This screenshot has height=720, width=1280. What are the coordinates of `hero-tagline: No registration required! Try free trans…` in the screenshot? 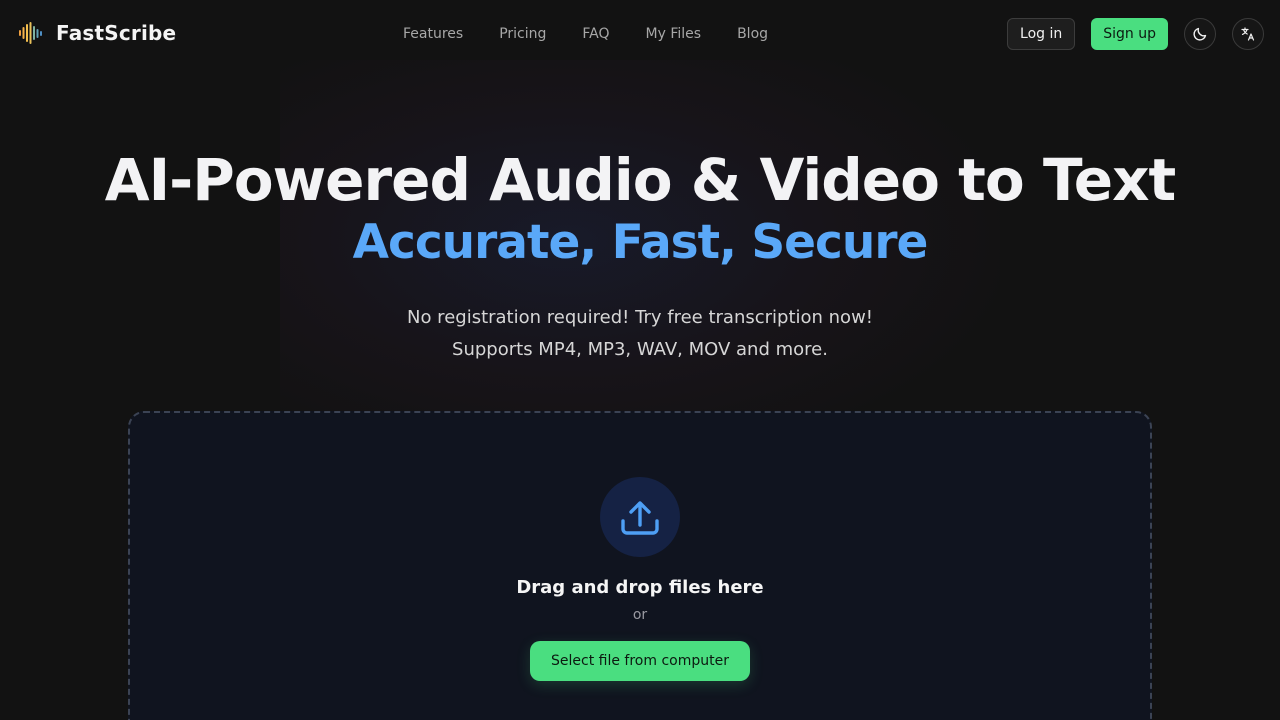 It's located at (640, 334).